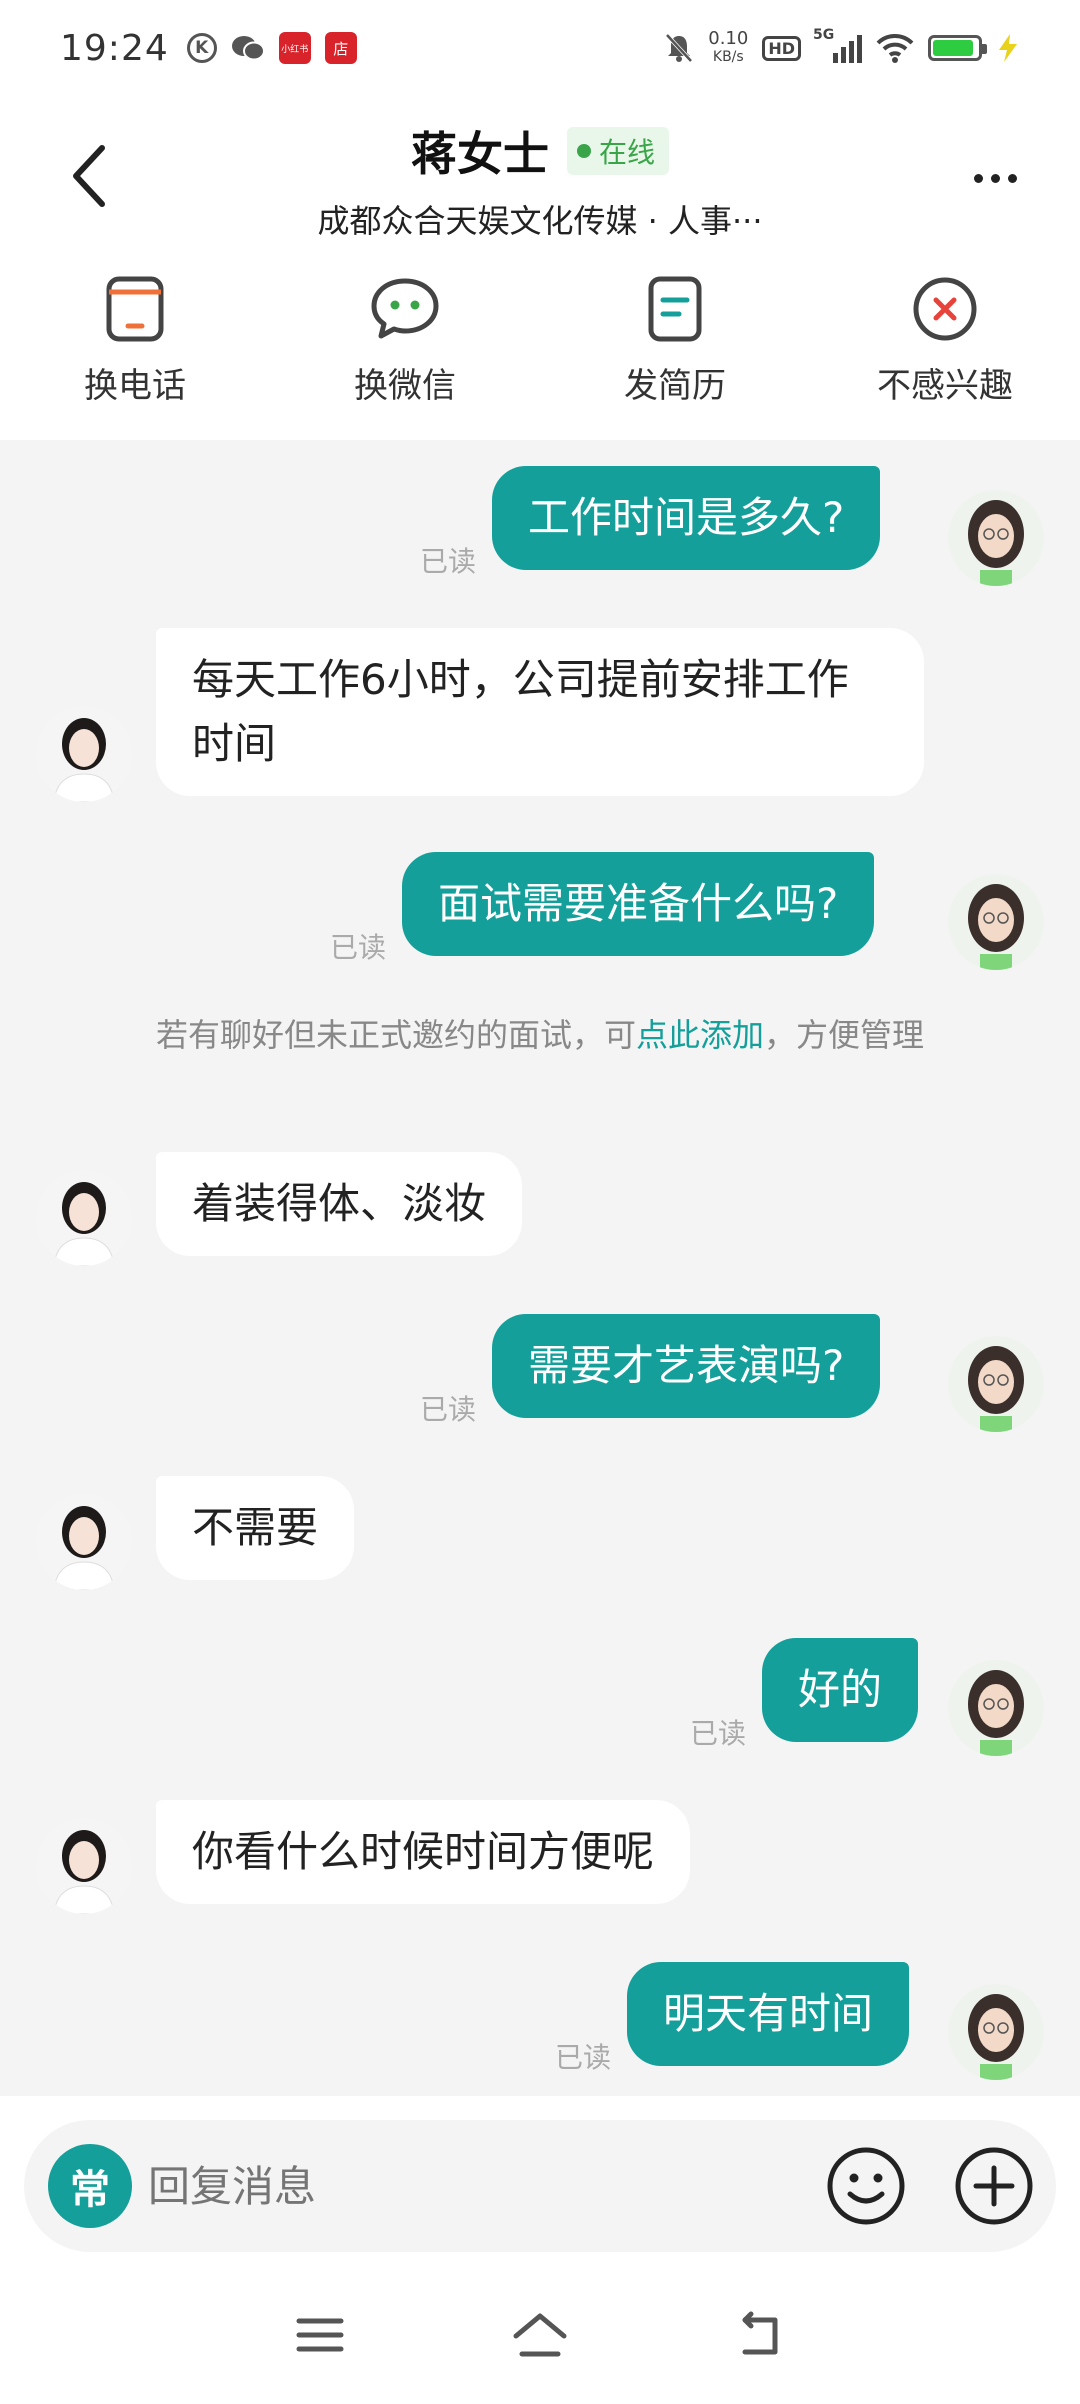 This screenshot has width=1080, height=2404. Describe the element at coordinates (488, 2186) in the screenshot. I see `reply-input` at that location.